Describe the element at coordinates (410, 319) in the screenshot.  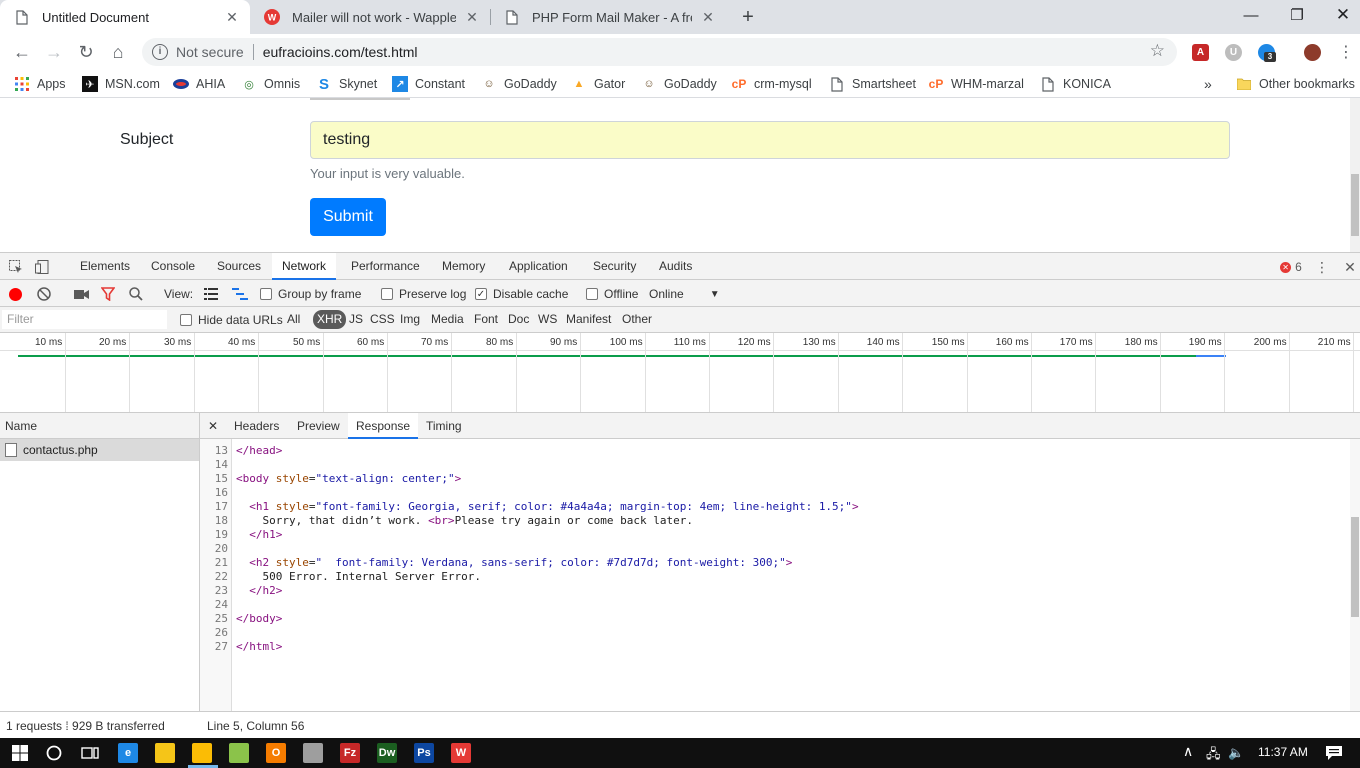
I see `filter-type-img: Img` at that location.